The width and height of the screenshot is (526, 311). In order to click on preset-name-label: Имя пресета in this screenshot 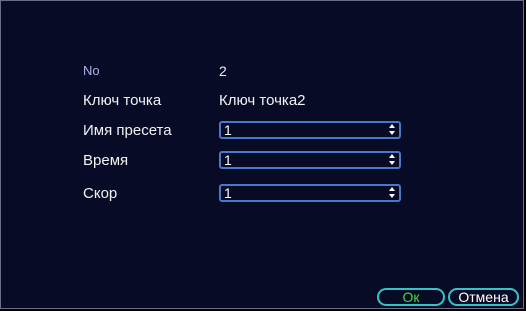, I will do `click(127, 130)`.